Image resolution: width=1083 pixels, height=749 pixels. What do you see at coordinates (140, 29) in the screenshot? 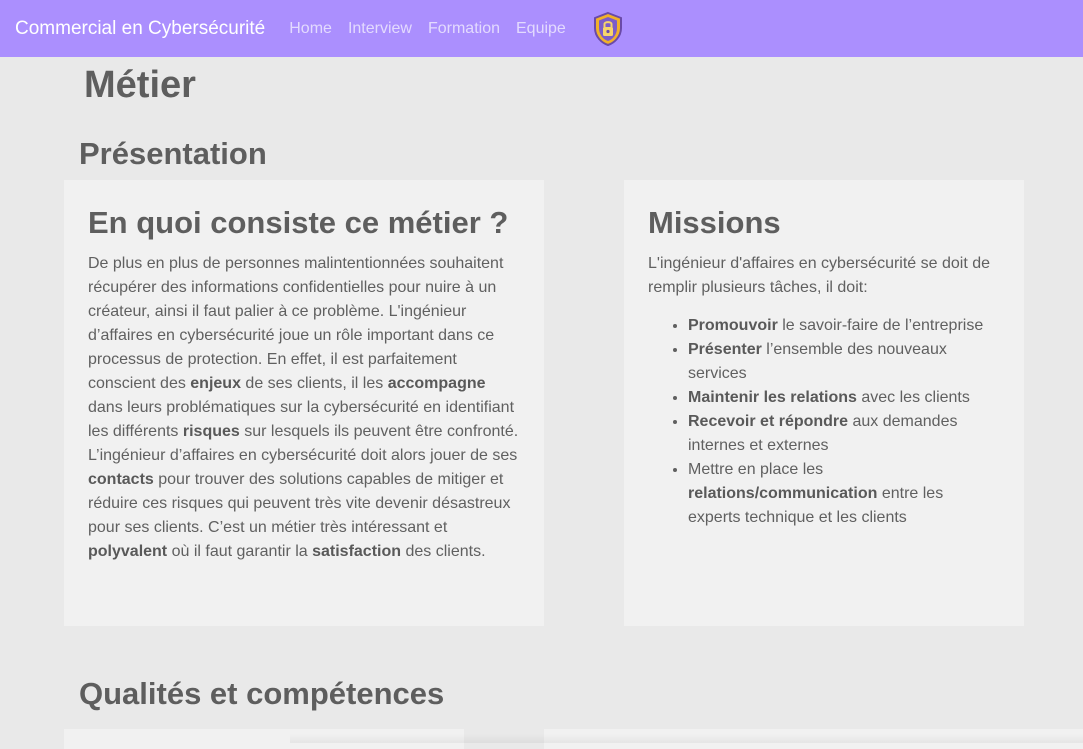
I see `brand-link: Commercial en Cybersécurité` at bounding box center [140, 29].